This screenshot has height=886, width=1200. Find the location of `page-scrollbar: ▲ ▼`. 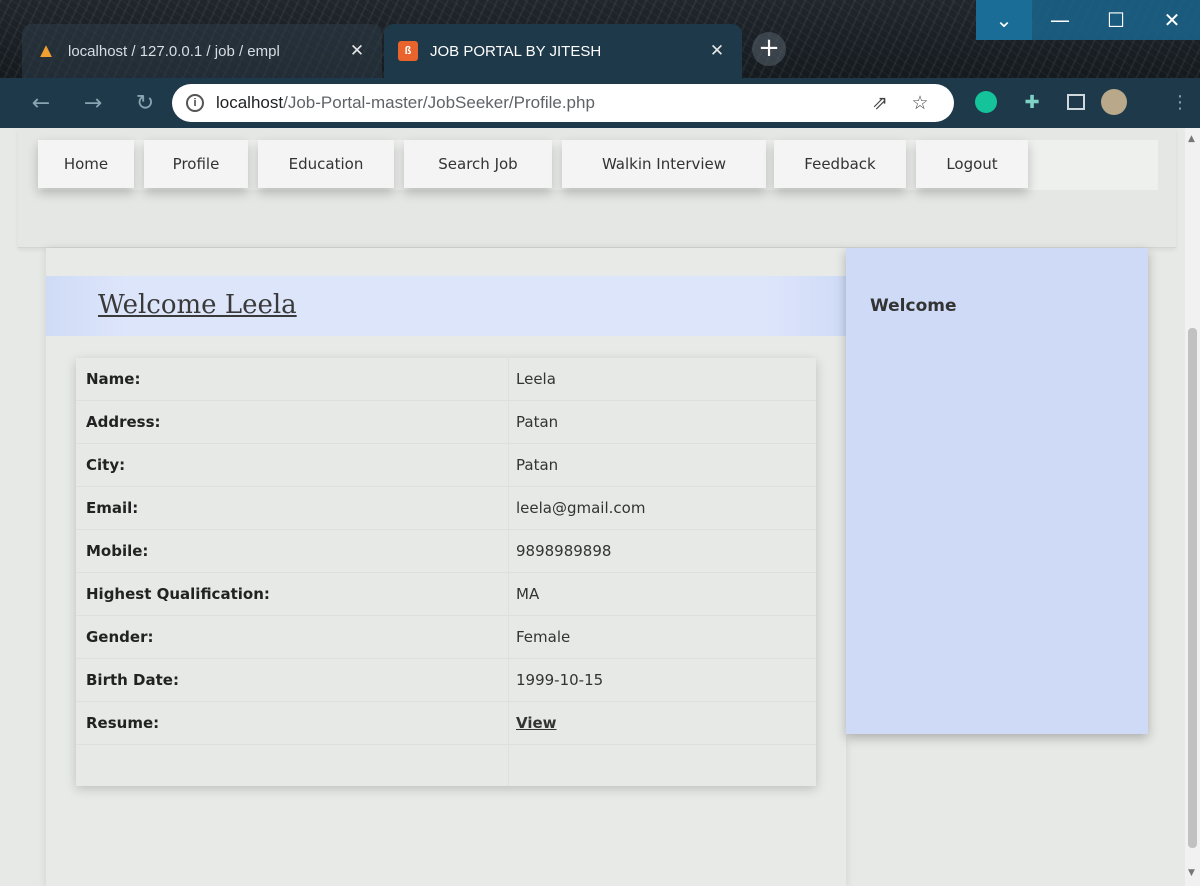

page-scrollbar: ▲ ▼ is located at coordinates (1192, 507).